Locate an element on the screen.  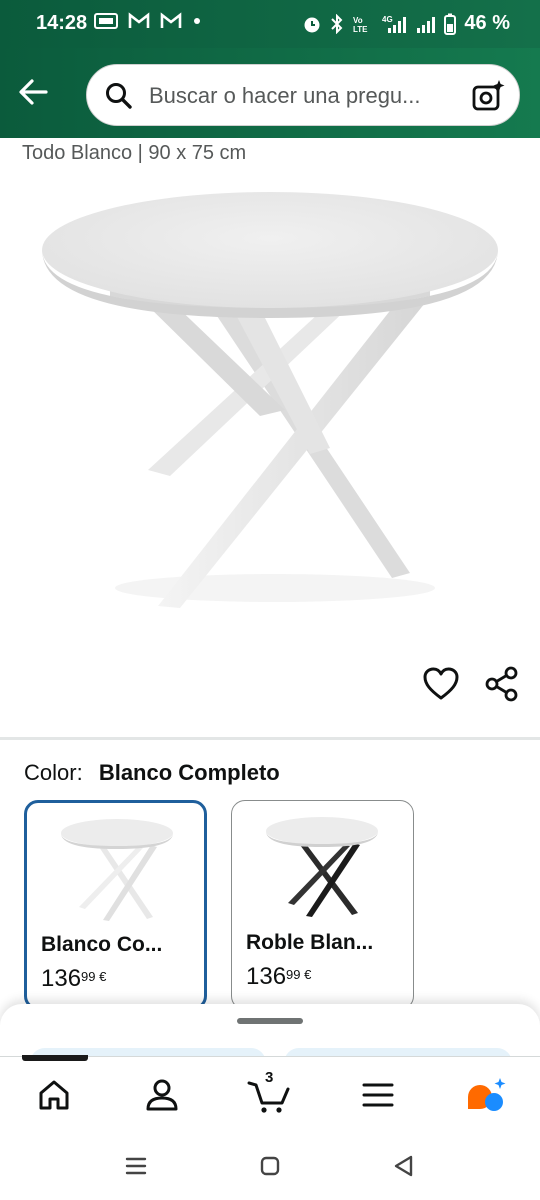
home-icon is located at coordinates (54, 1095).